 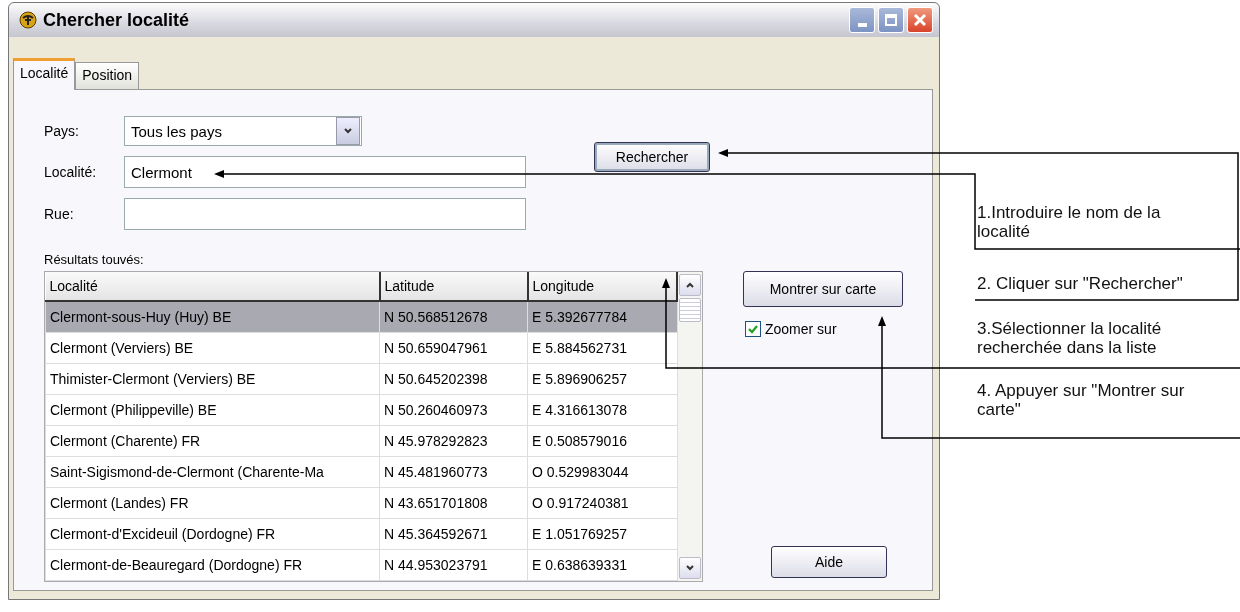 I want to click on table-row: Clermont (Philippeville) BE N 50.260460973 E 4.316613078, so click(x=361, y=410).